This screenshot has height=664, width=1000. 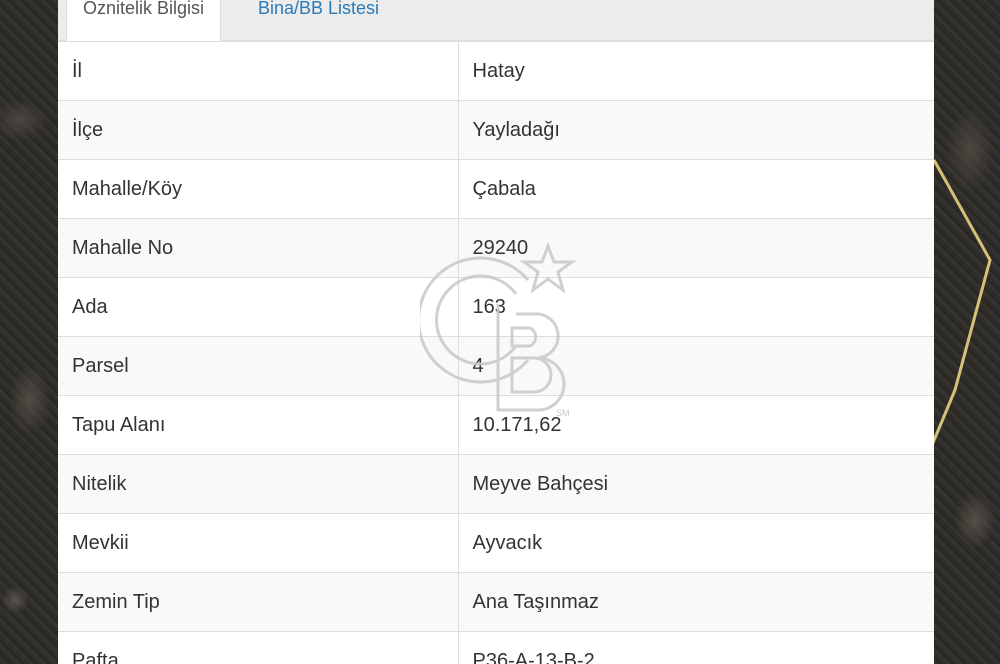 I want to click on attribute-label: Nitelik, so click(x=258, y=484).